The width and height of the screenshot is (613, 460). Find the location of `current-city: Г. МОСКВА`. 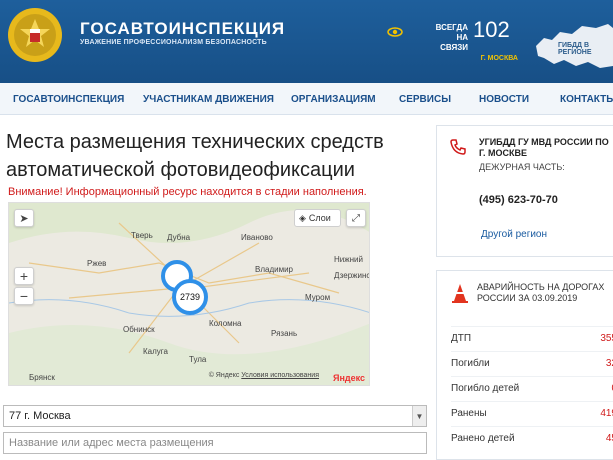

current-city: Г. МОСКВА is located at coordinates (488, 58).